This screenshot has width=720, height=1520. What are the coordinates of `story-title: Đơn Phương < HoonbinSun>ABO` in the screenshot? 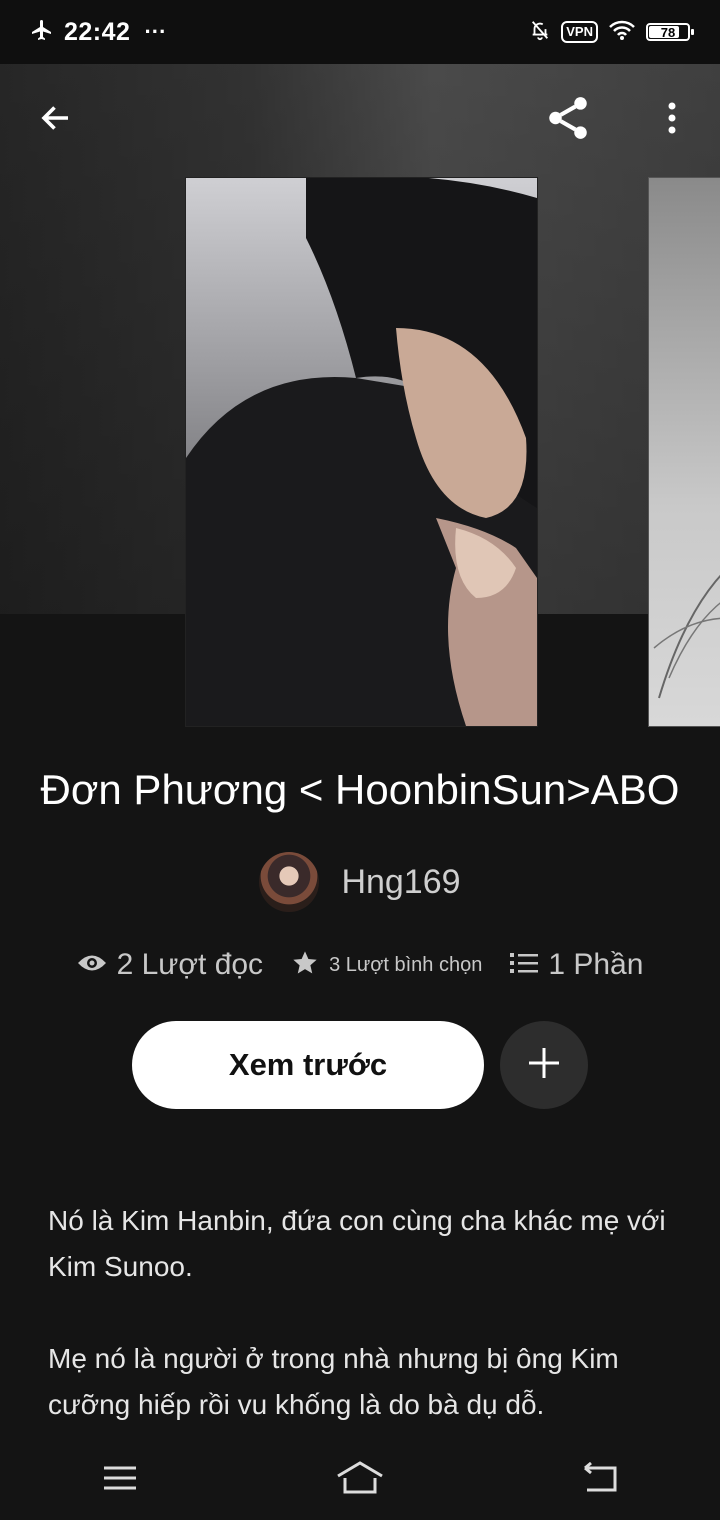 It's located at (360, 789).